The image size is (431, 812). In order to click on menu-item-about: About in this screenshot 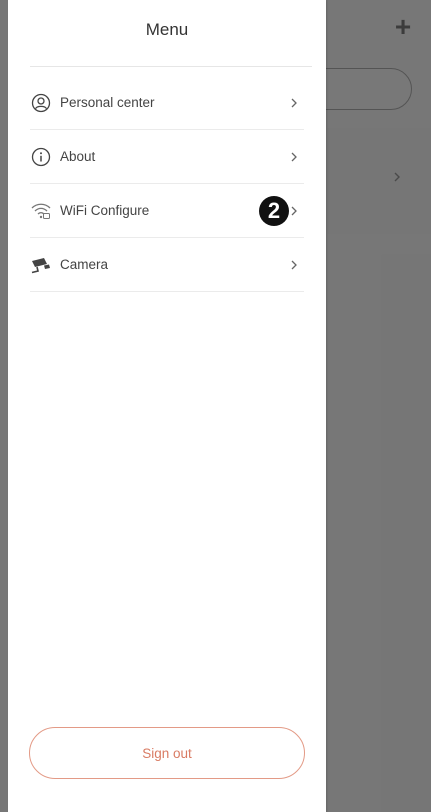, I will do `click(167, 157)`.